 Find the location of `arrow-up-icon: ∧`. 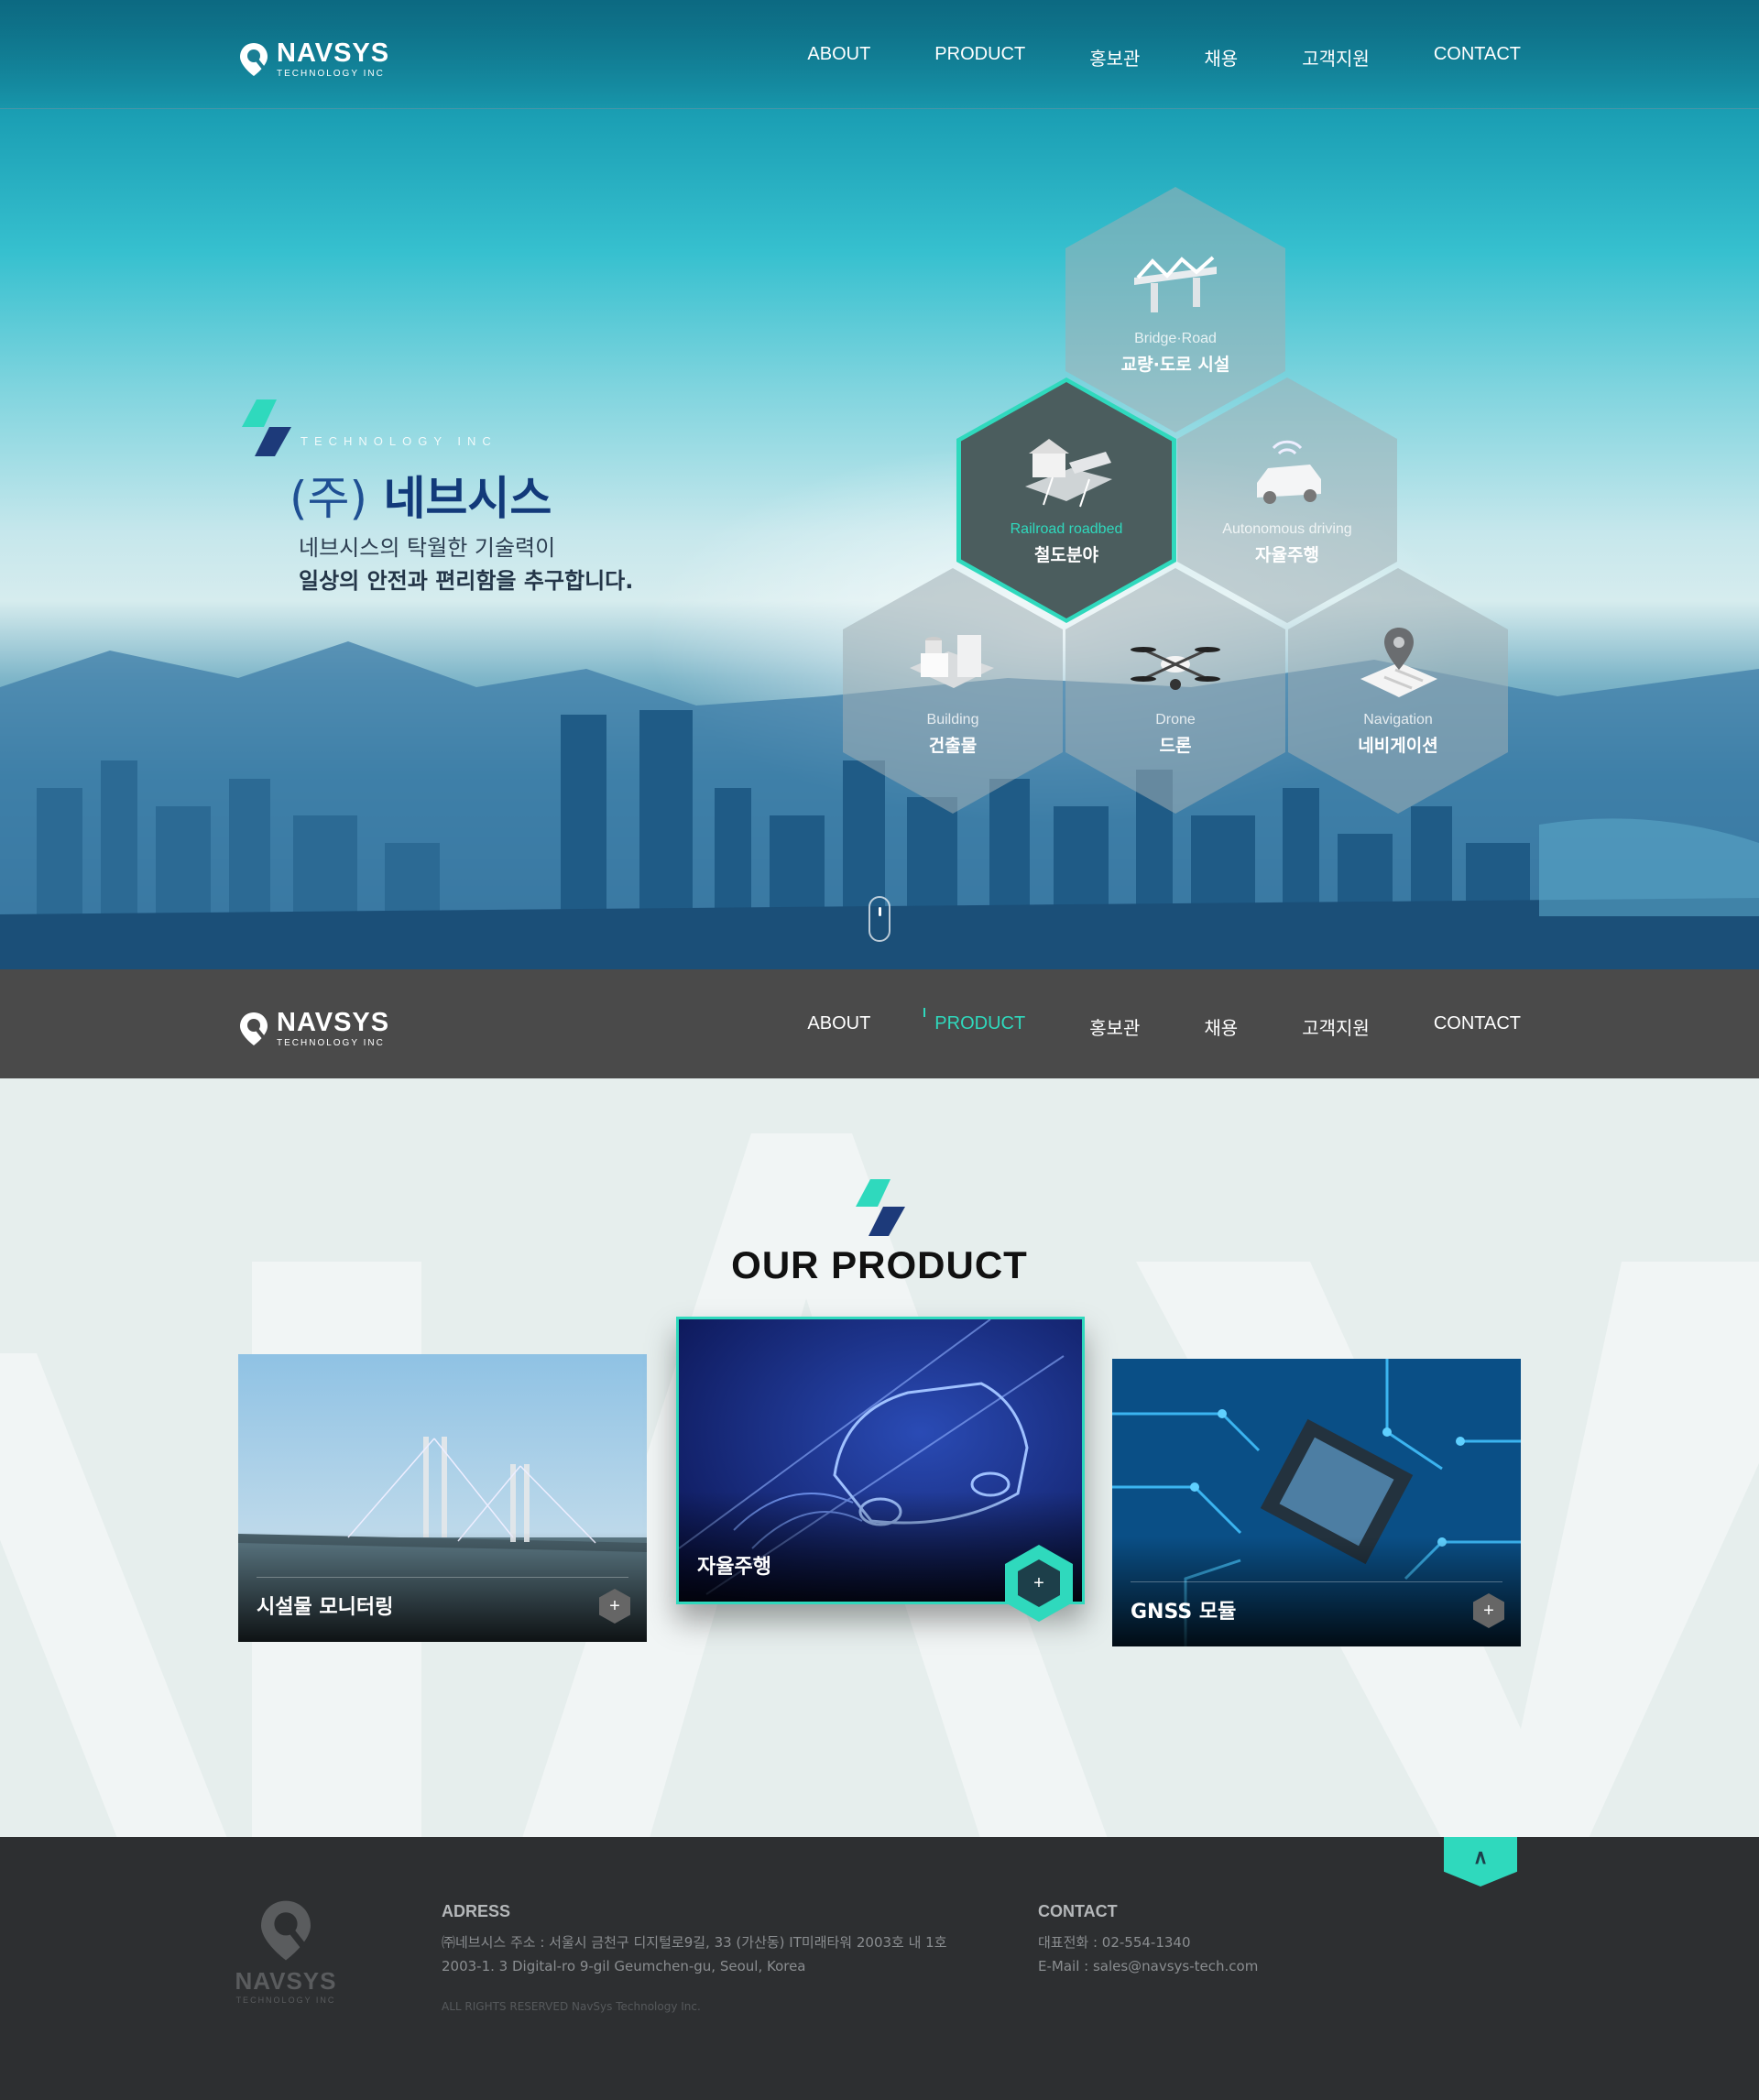

arrow-up-icon: ∧ is located at coordinates (1480, 1856).